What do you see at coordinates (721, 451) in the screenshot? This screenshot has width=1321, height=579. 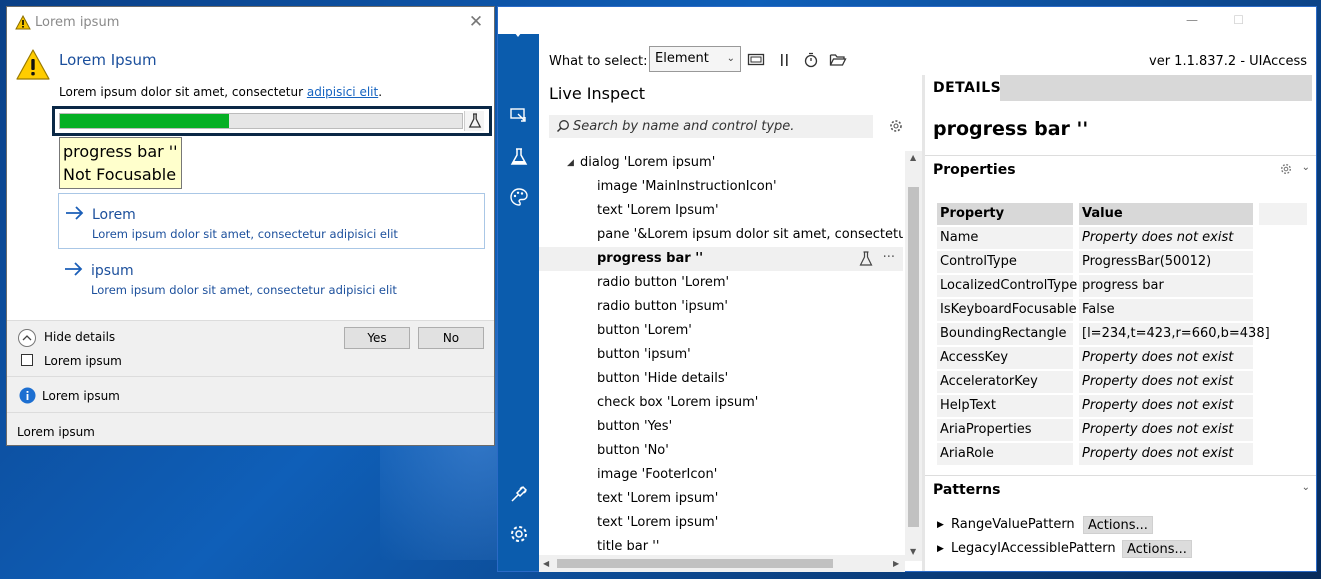 I see `tree-item: button 'No'` at bounding box center [721, 451].